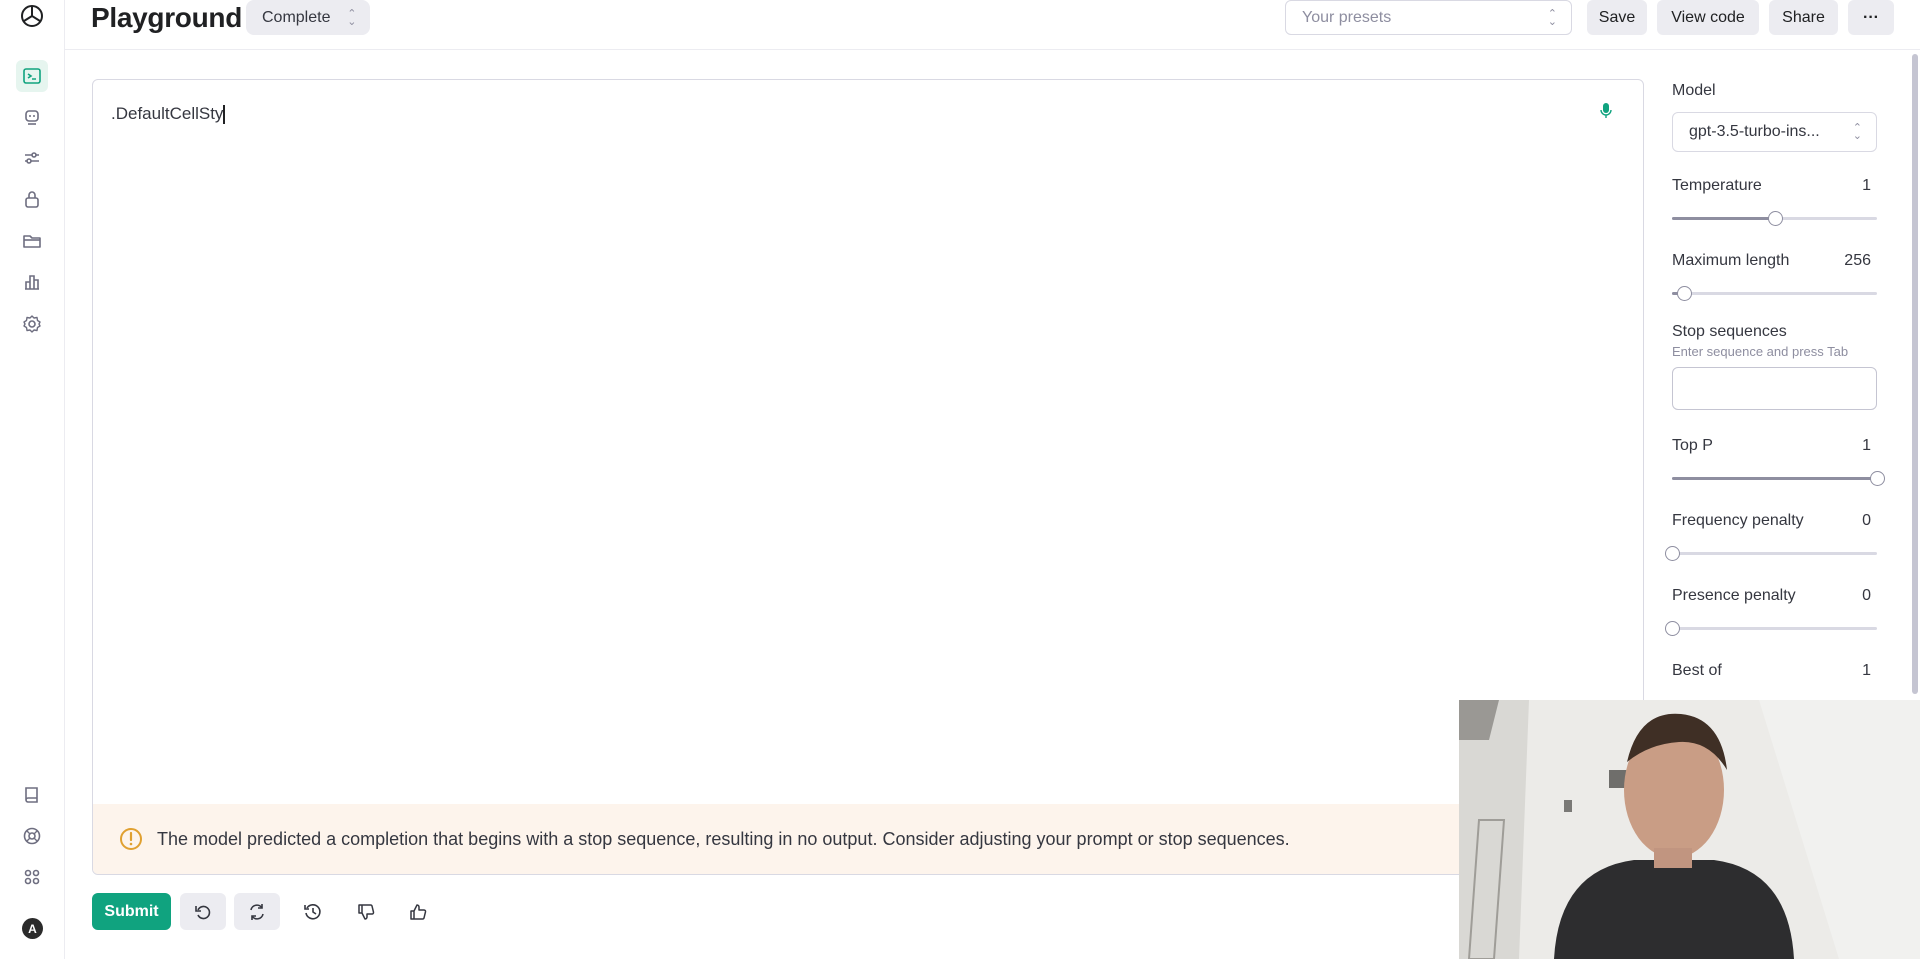  I want to click on docs-icon, so click(32, 795).